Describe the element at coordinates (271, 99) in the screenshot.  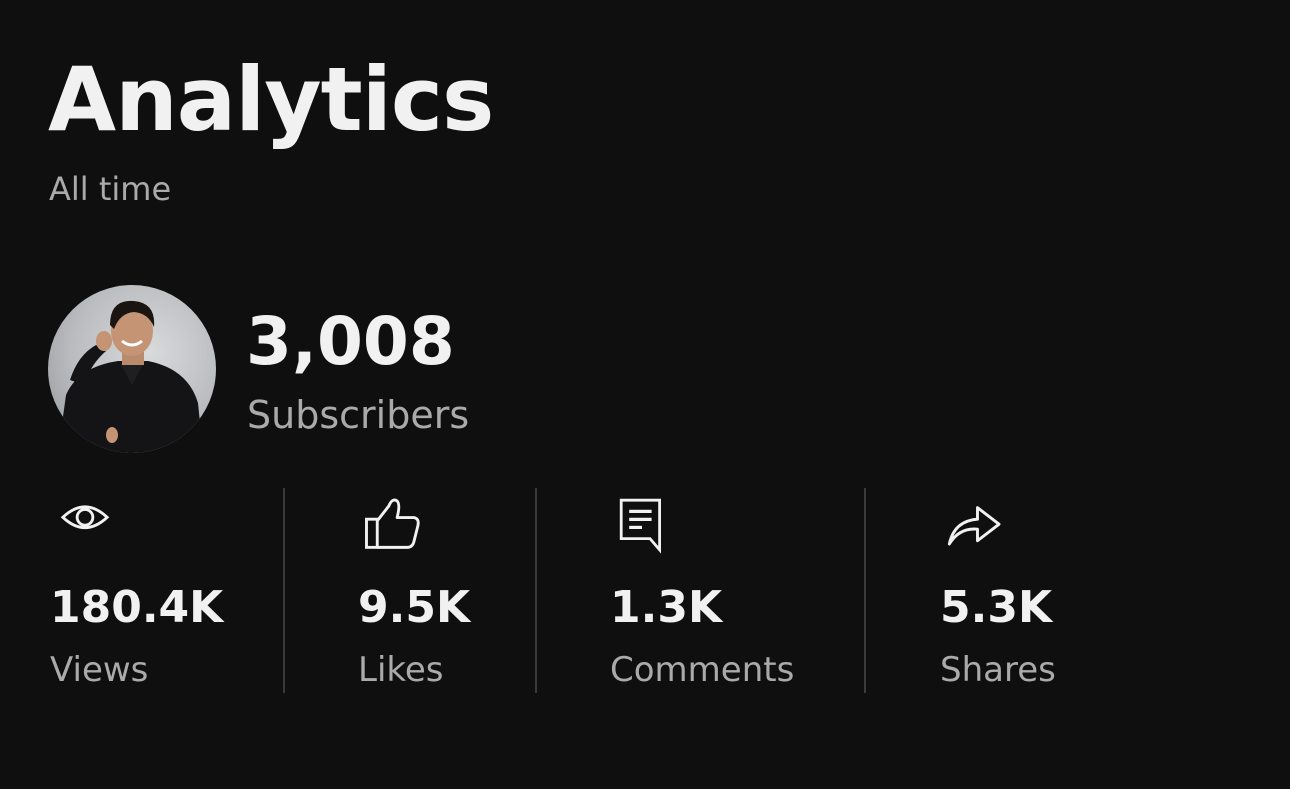
I see `page-title: Analytics` at that location.